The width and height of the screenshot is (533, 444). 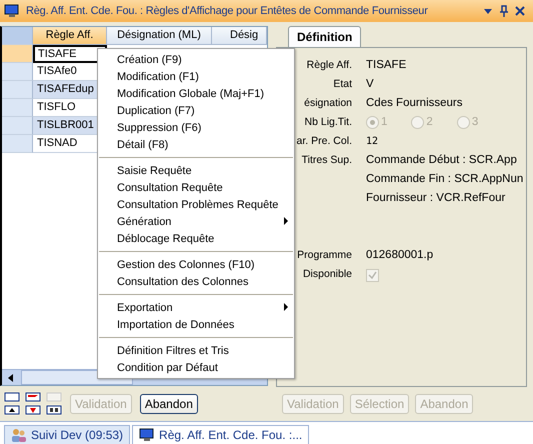 I want to click on field-label: Nb Lig.Tit., so click(x=328, y=122).